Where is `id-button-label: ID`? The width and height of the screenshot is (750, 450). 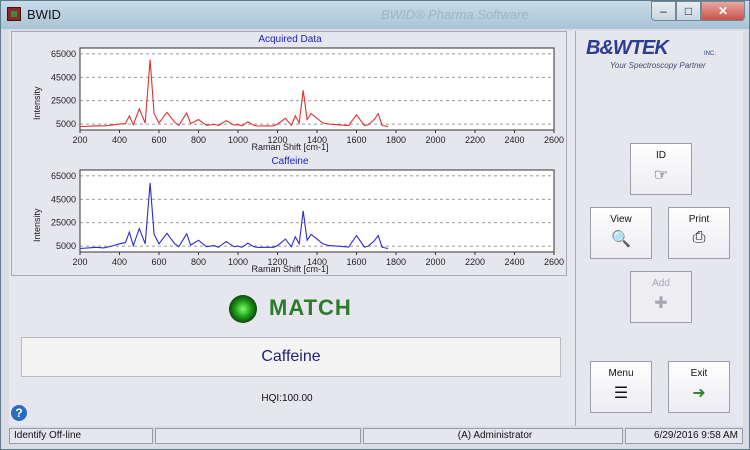
id-button-label: ID is located at coordinates (661, 155).